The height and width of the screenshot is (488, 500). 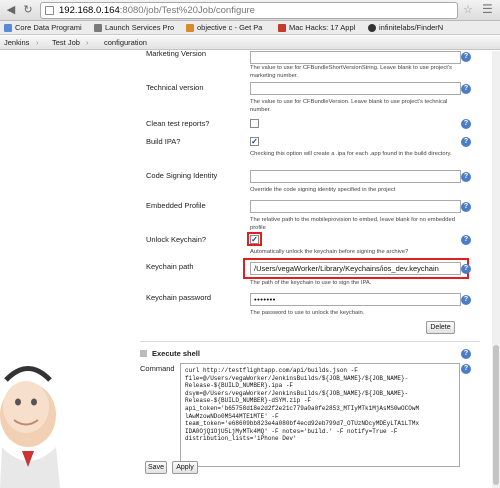 What do you see at coordinates (440, 327) in the screenshot?
I see `delete-button: Delete` at bounding box center [440, 327].